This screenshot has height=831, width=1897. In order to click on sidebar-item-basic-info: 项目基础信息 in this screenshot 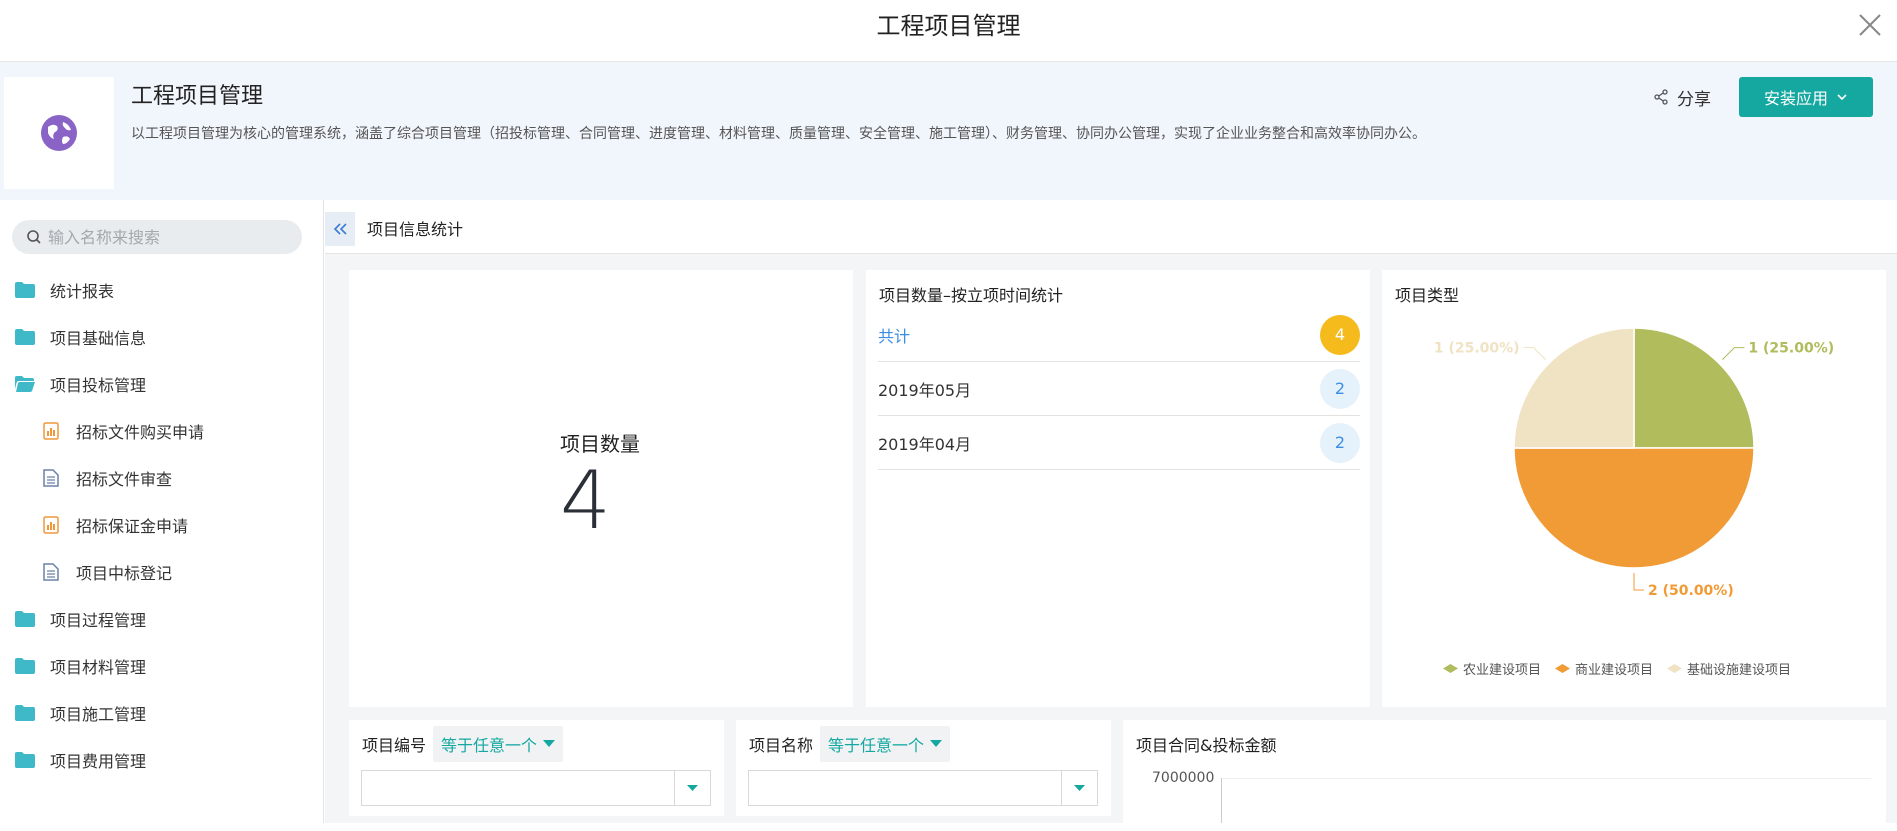, I will do `click(161, 336)`.